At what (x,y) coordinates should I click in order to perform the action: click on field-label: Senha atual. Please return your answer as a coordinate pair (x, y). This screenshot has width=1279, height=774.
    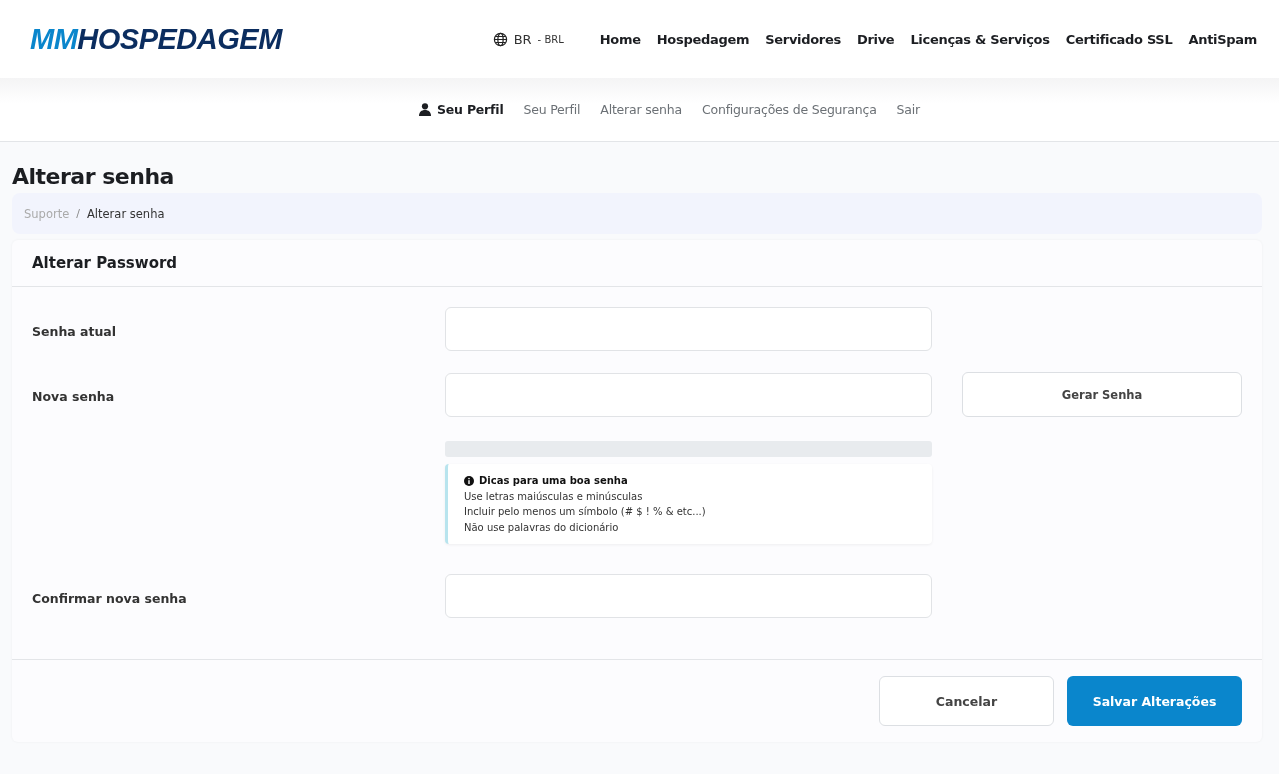
    Looking at the image, I should click on (75, 330).